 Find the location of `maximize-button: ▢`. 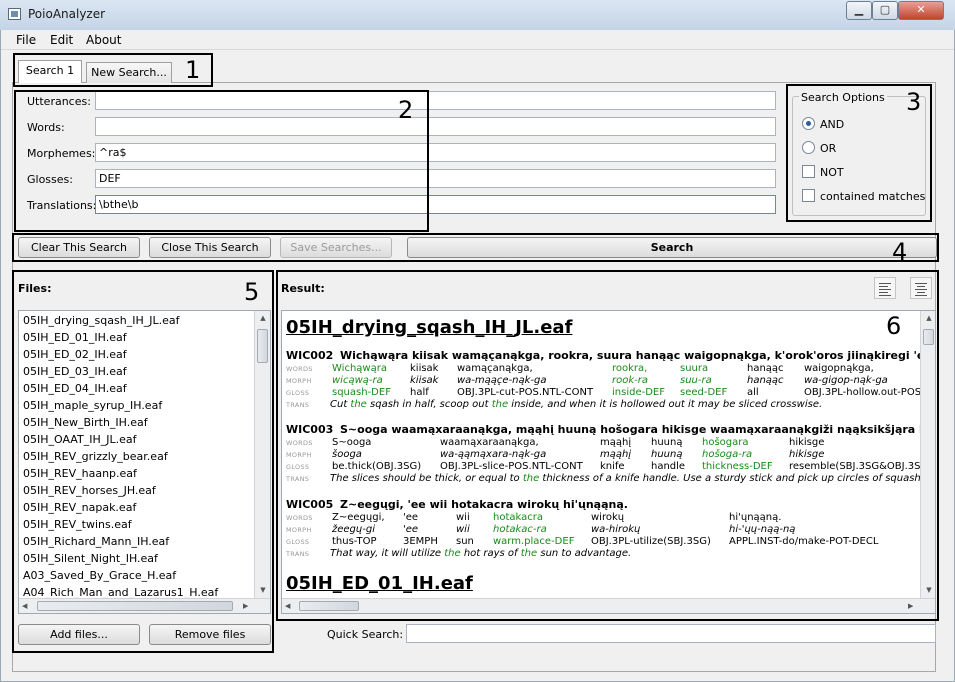

maximize-button: ▢ is located at coordinates (885, 10).